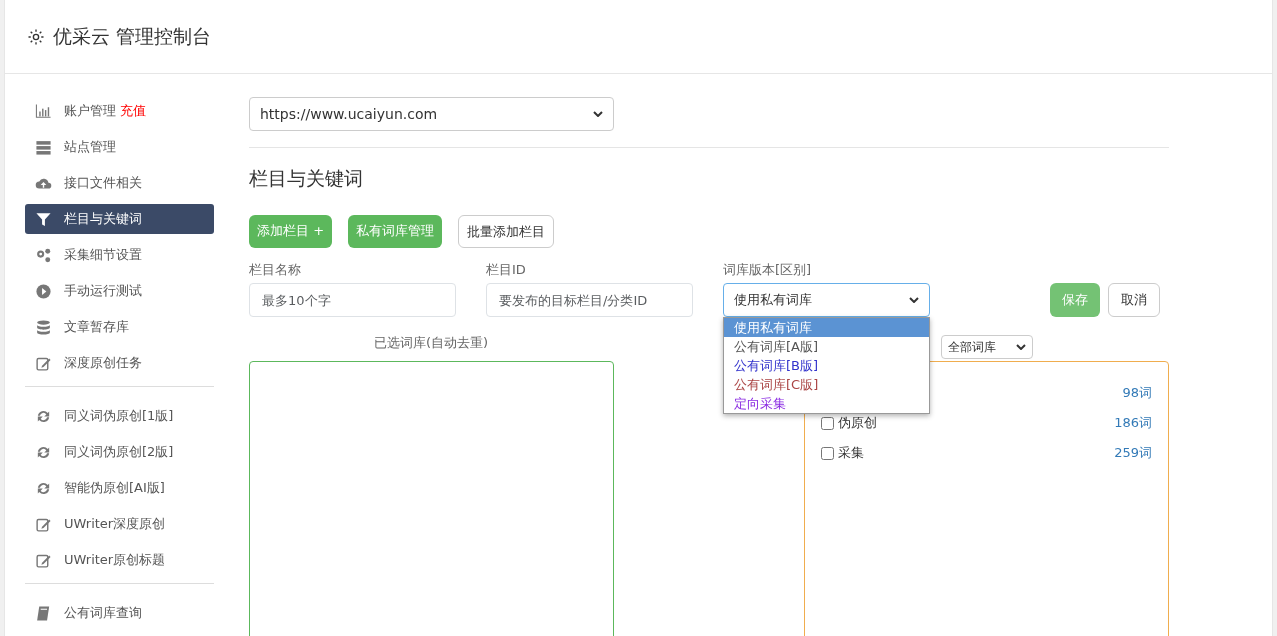 This screenshot has width=1277, height=636. What do you see at coordinates (1137, 393) in the screenshot?
I see `word-count: 98词` at bounding box center [1137, 393].